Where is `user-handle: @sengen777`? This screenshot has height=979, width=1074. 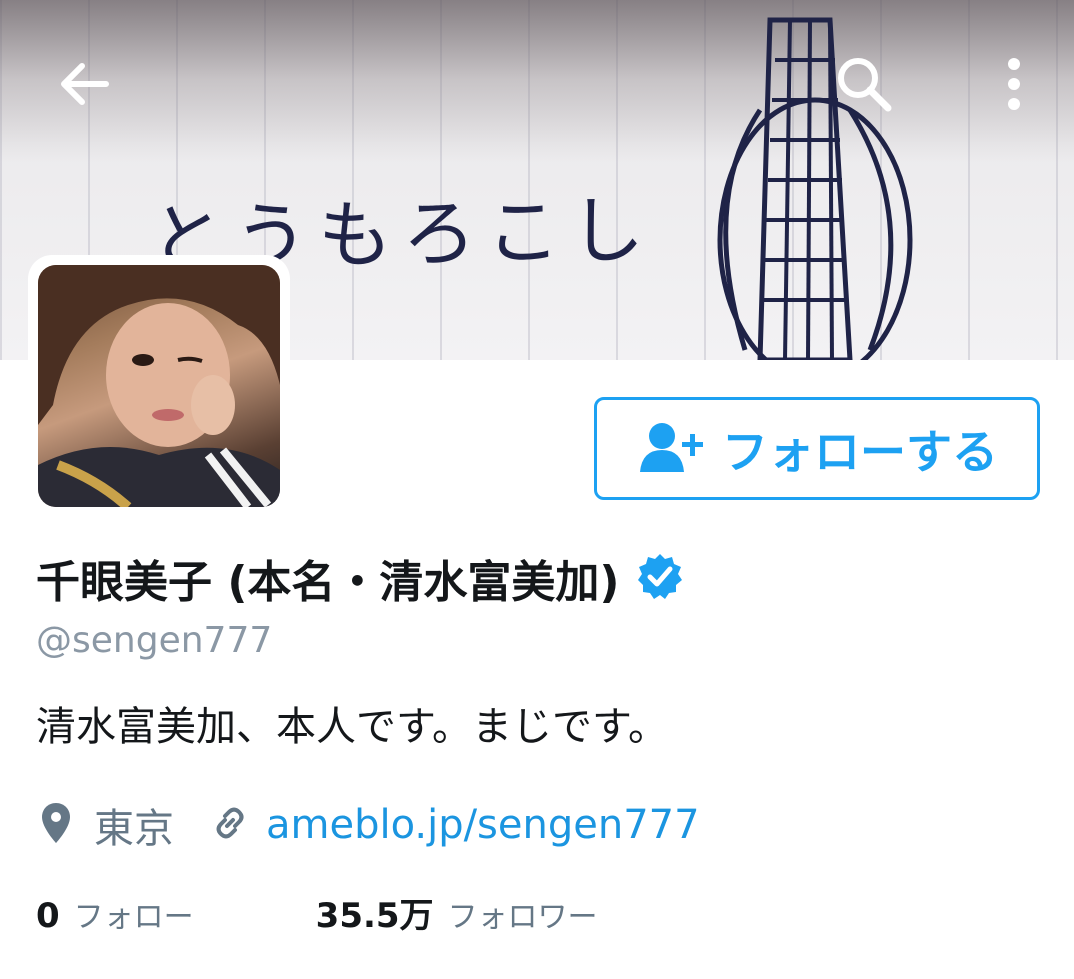 user-handle: @sengen777 is located at coordinates (154, 640).